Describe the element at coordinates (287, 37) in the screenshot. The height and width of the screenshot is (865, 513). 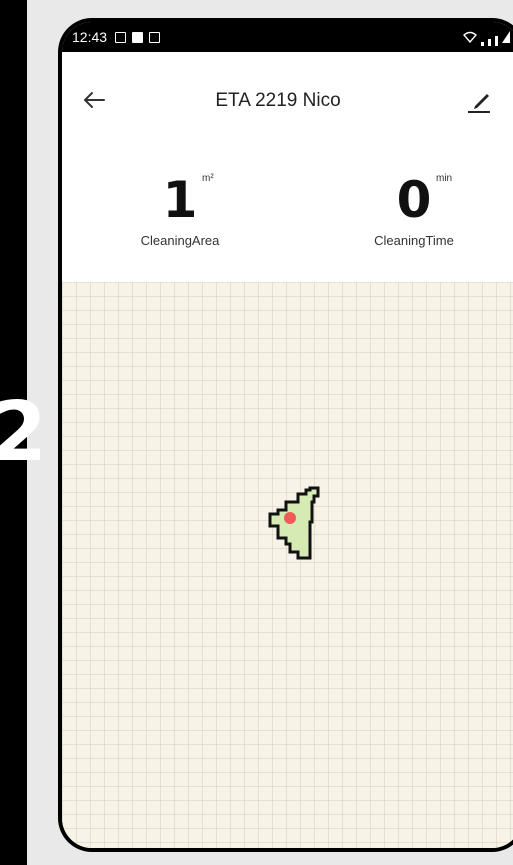
I see `status-bar: 12:43` at that location.